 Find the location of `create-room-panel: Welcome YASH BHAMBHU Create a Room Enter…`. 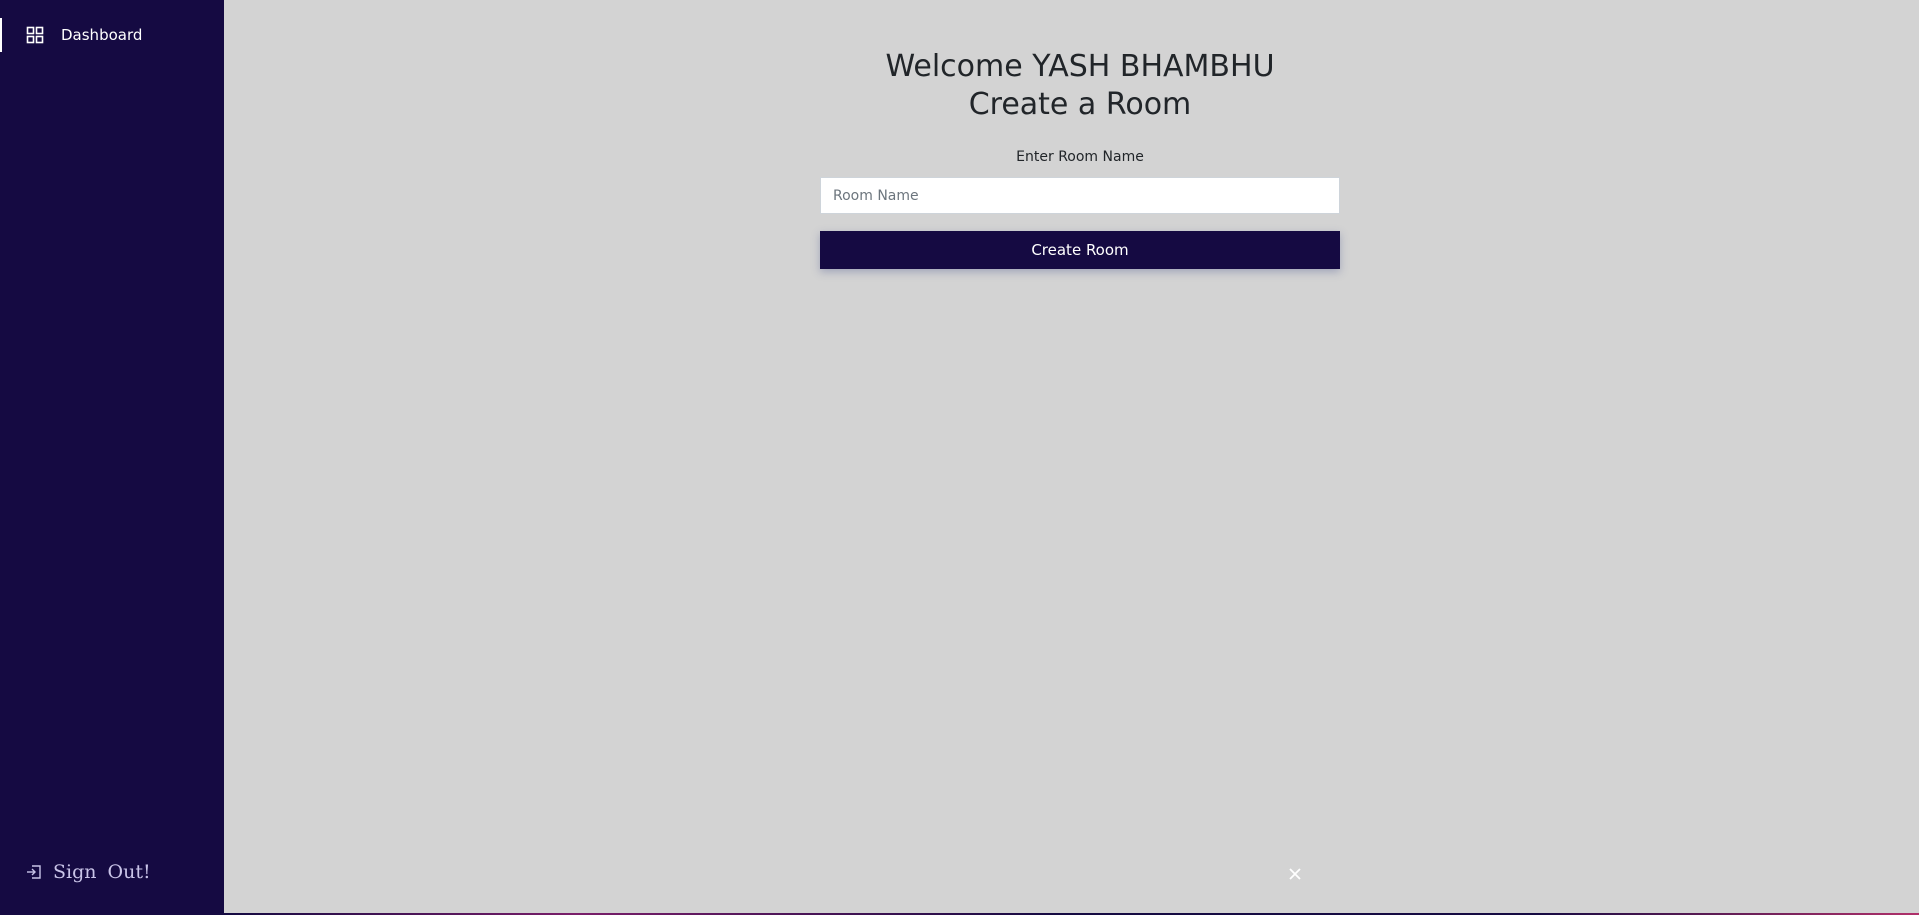

create-room-panel: Welcome YASH BHAMBHU Create a Room Enter… is located at coordinates (1080, 158).